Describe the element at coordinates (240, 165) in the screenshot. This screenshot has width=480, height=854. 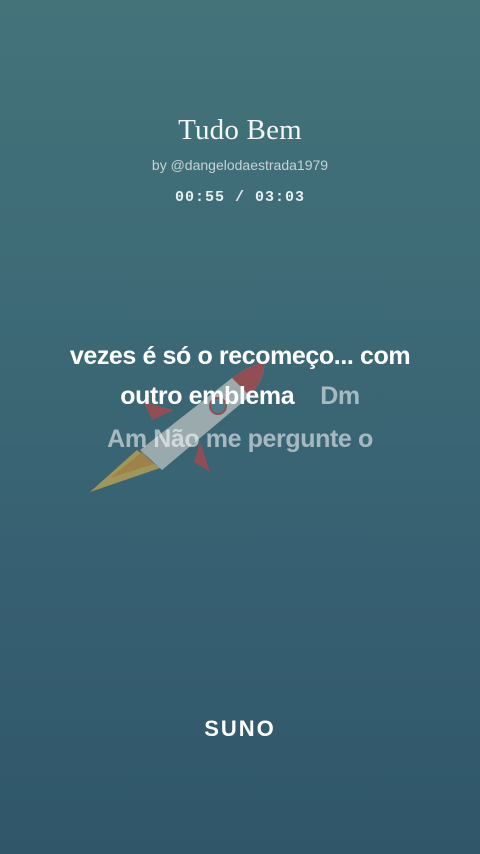
I see `artist-byline: by @dangelodaestrada1979` at that location.